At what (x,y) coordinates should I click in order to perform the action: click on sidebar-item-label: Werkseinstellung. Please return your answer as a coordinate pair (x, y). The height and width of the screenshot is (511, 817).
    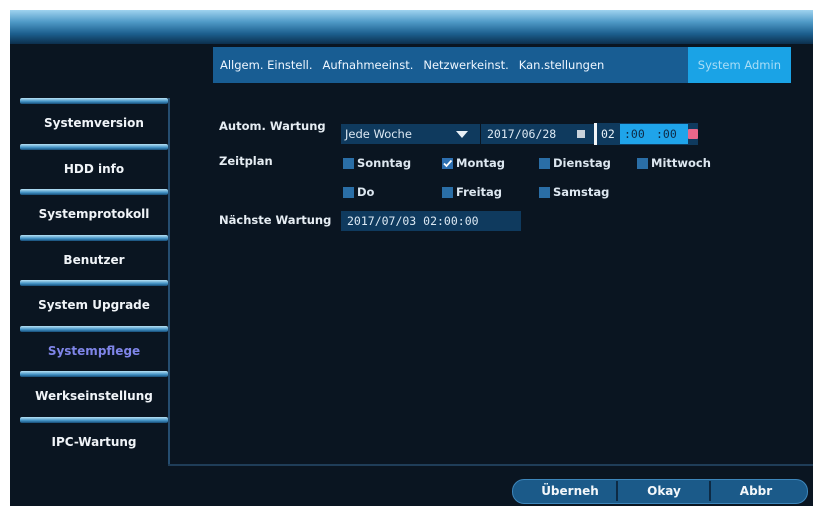
    Looking at the image, I should click on (94, 396).